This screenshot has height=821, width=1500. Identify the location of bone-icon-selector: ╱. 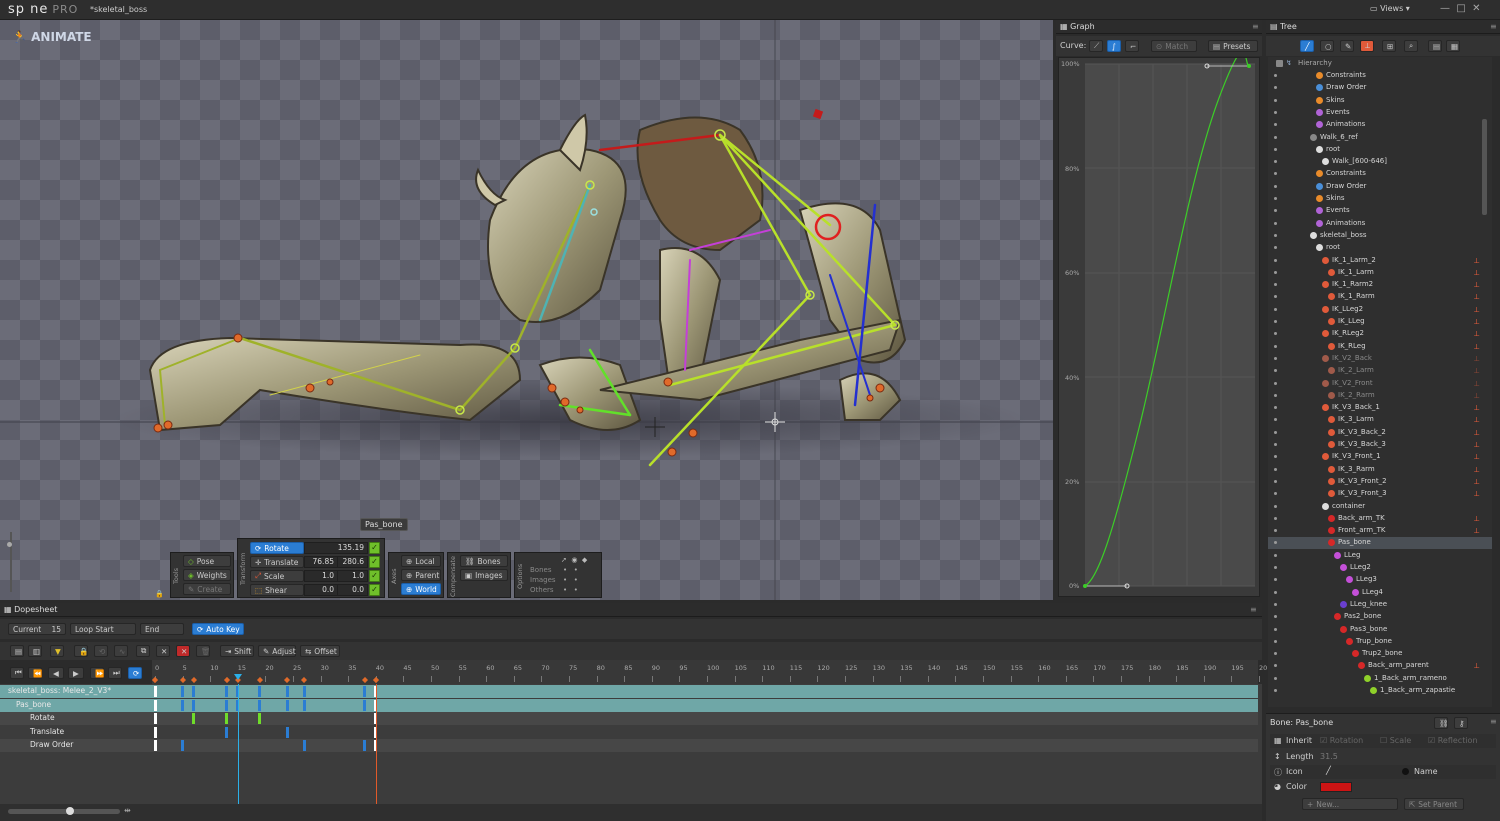
(1328, 770).